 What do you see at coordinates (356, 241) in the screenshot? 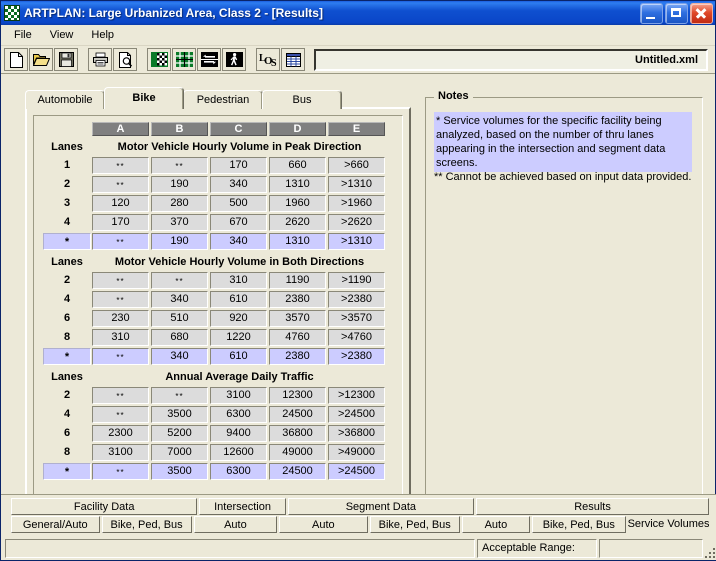
I see `value-cell-e: >1310` at bounding box center [356, 241].